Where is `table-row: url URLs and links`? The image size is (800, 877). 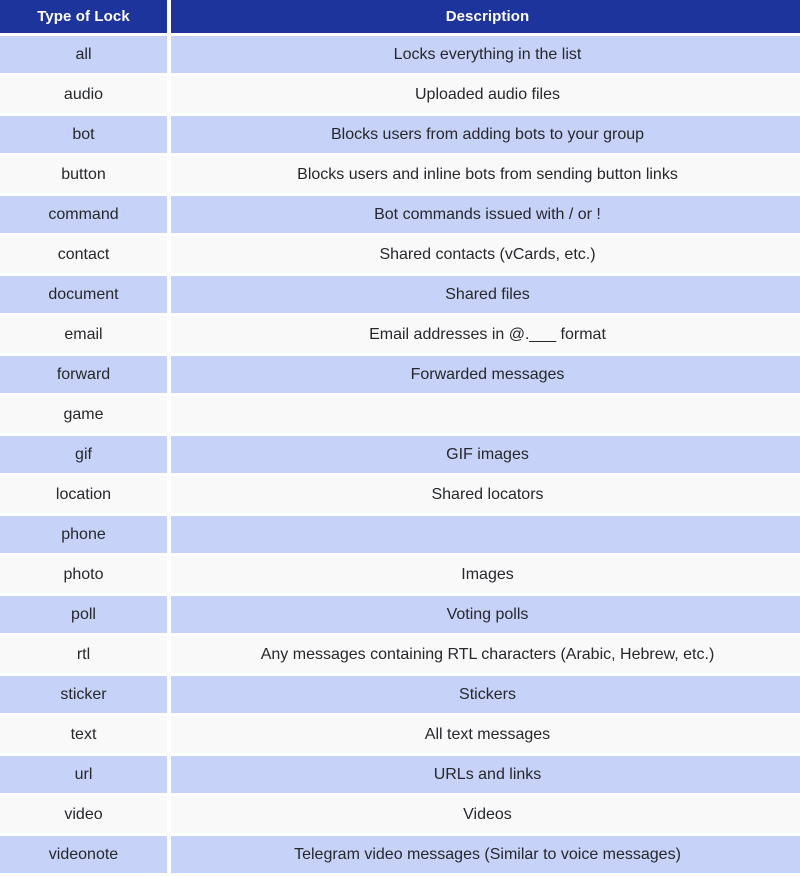 table-row: url URLs and links is located at coordinates (400, 774).